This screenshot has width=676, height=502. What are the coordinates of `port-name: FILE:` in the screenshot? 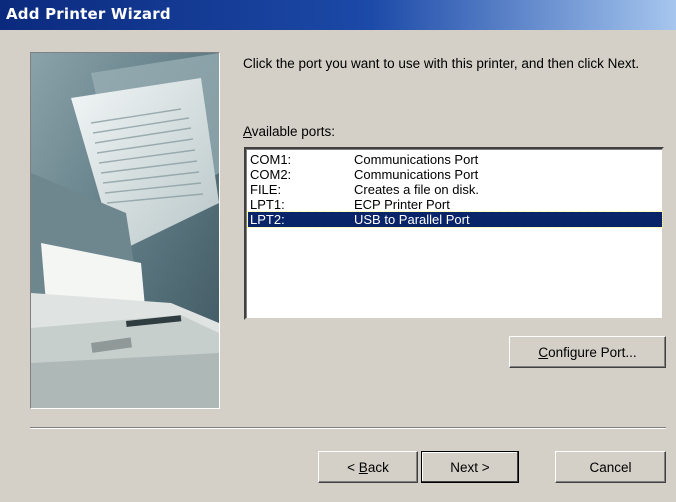 It's located at (266, 189).